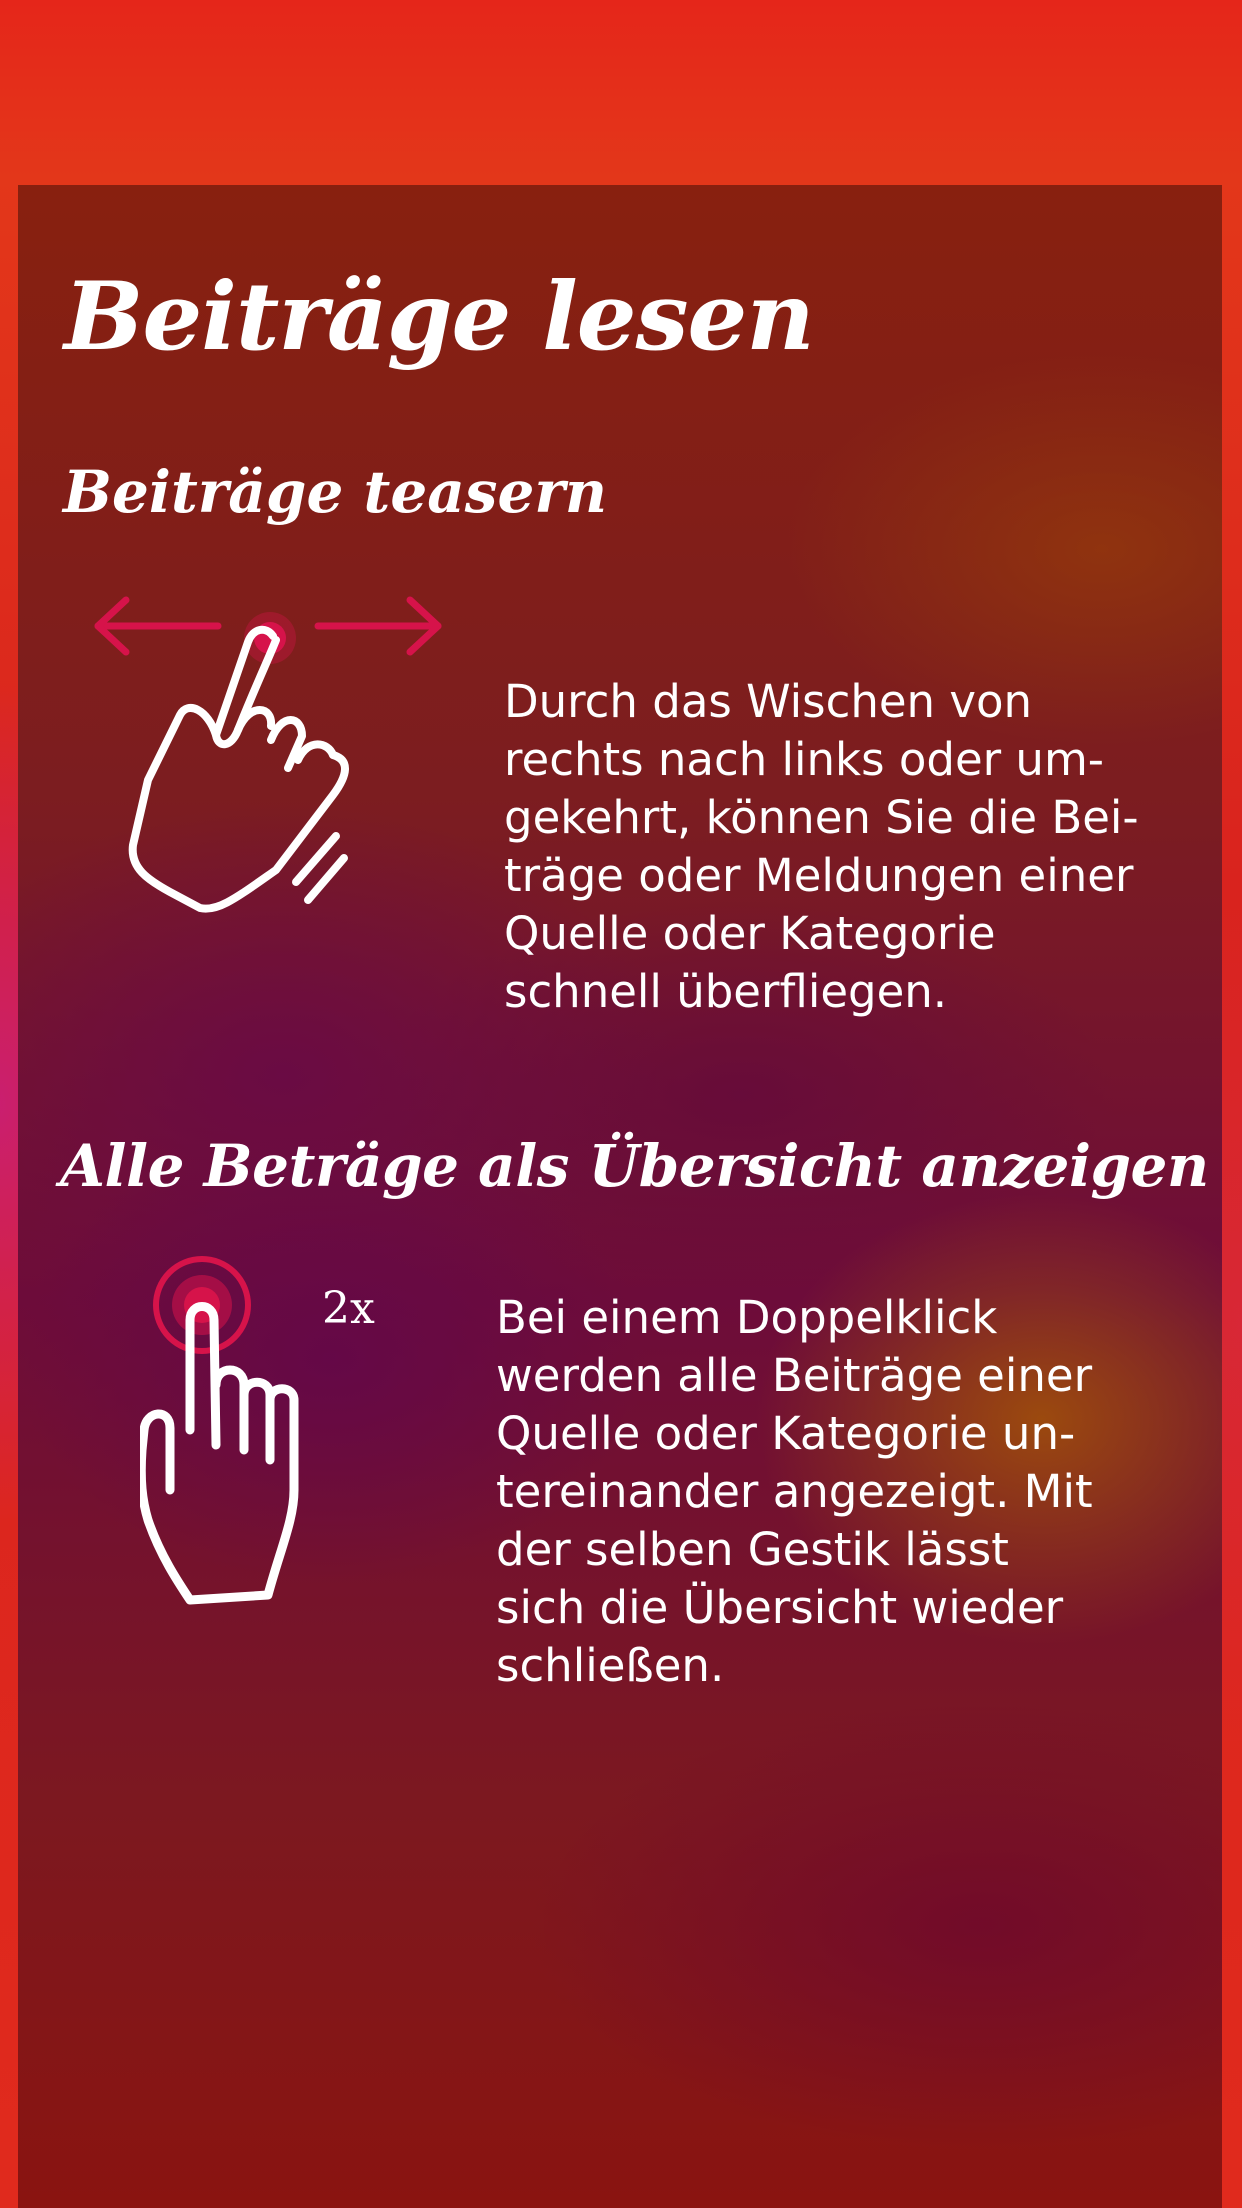 The height and width of the screenshot is (2208, 1242). I want to click on teaser-line: gekehrt, können Sie die Bei-, so click(821, 817).